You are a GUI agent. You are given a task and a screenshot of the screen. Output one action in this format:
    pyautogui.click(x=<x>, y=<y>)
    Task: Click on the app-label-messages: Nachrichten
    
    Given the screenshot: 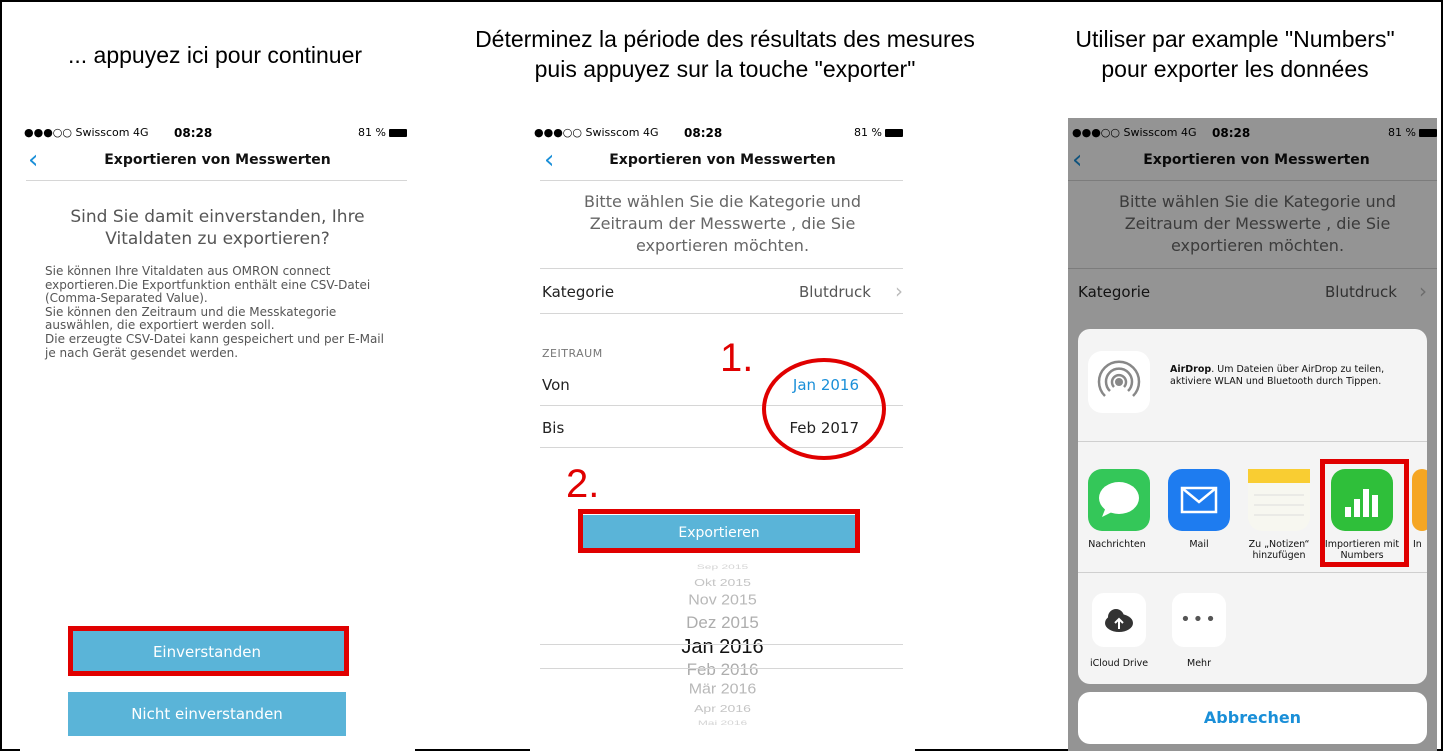 What is the action you would take?
    pyautogui.click(x=1117, y=544)
    